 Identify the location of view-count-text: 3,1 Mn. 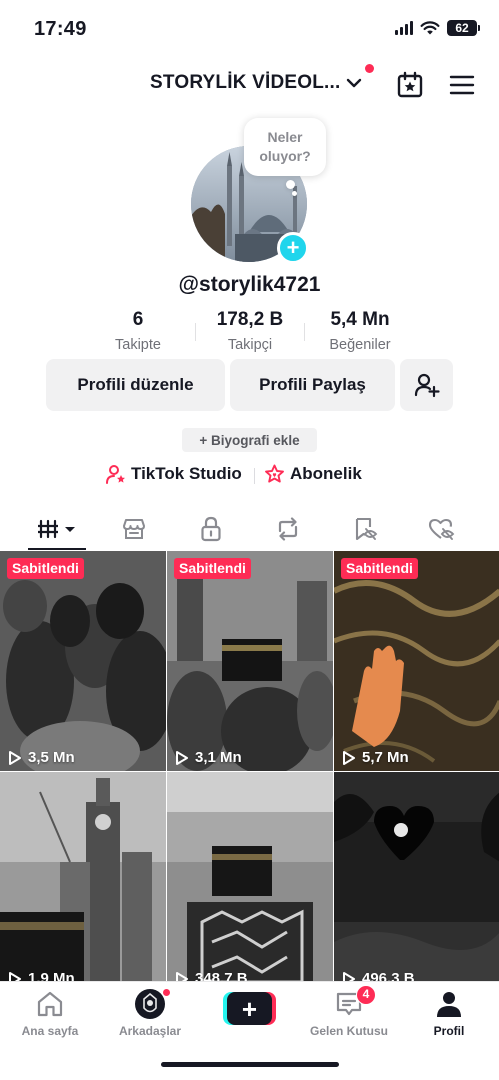
(218, 757).